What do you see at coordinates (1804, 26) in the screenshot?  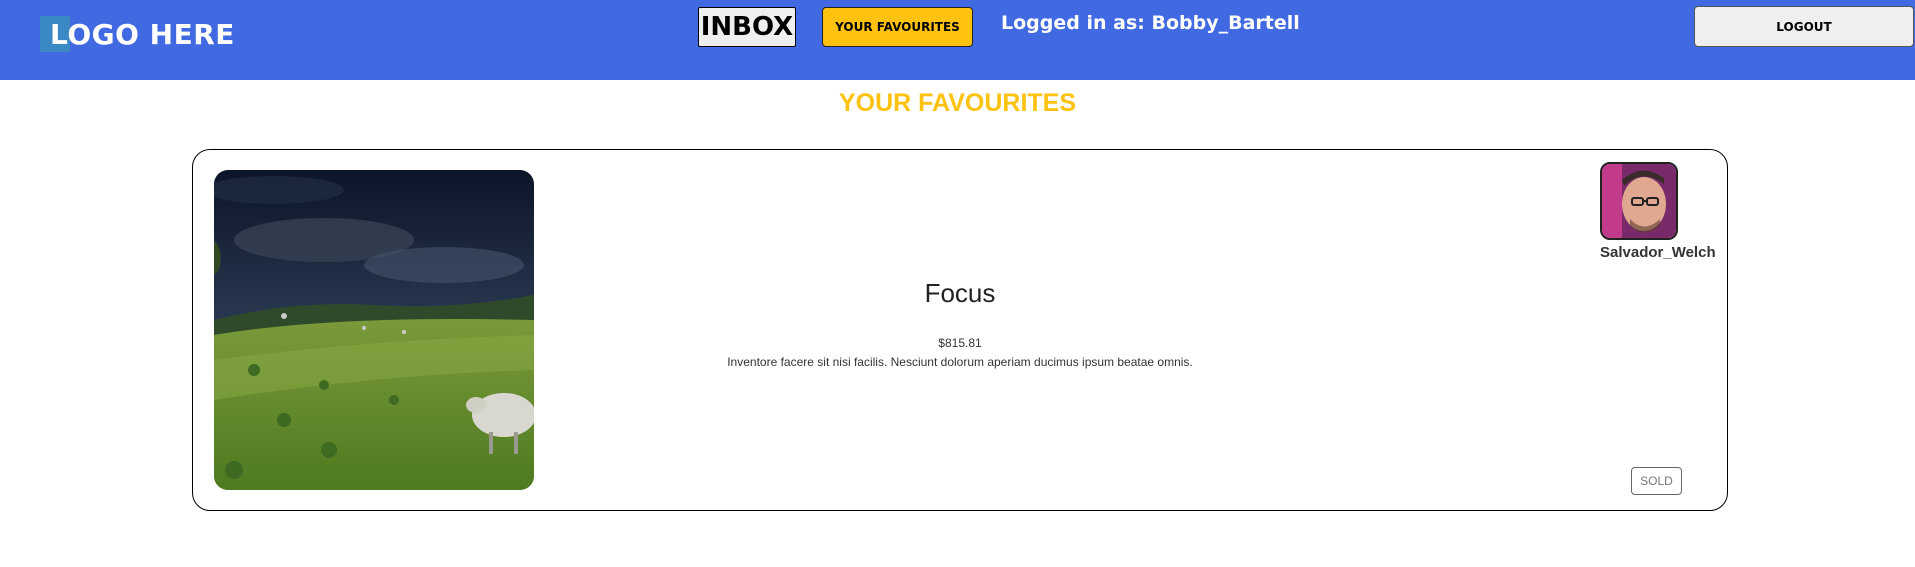 I see `logout-button: LOGOUT` at bounding box center [1804, 26].